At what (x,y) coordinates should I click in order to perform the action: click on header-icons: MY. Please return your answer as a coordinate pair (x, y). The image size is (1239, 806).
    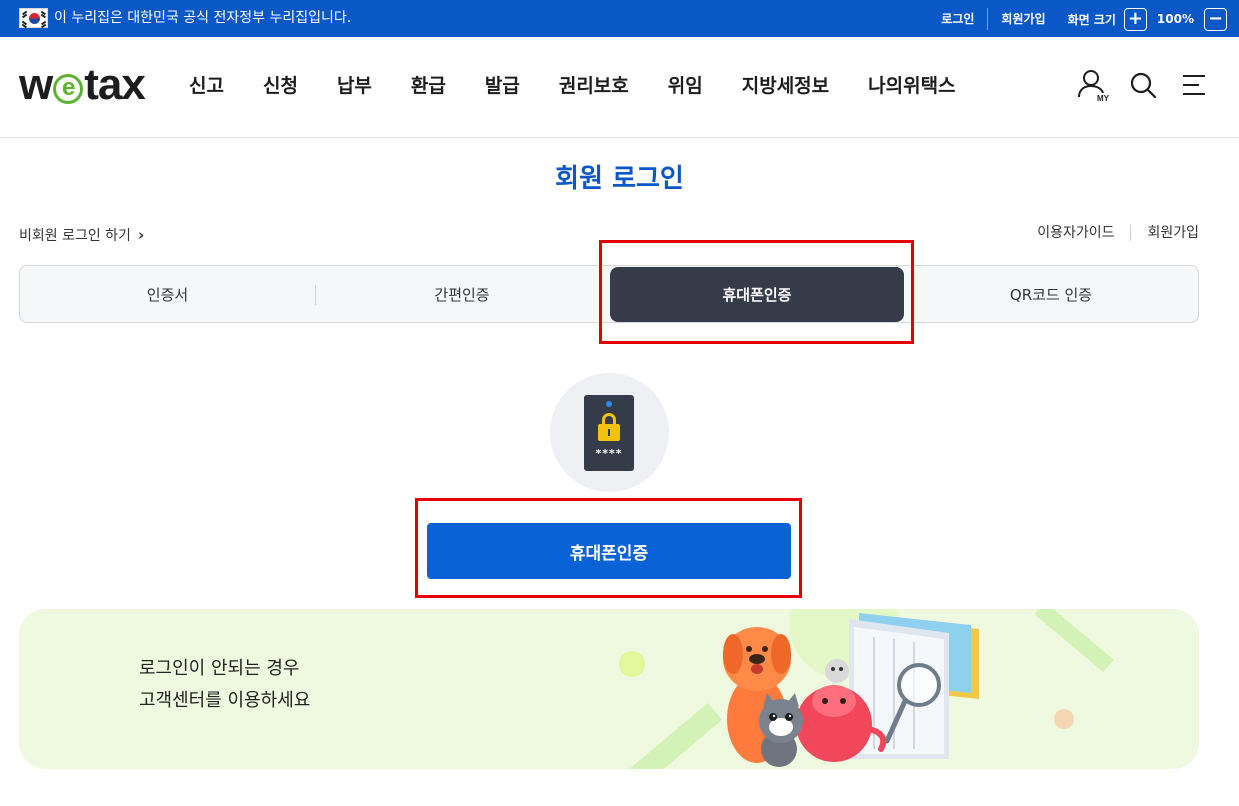
    Looking at the image, I should click on (1136, 85).